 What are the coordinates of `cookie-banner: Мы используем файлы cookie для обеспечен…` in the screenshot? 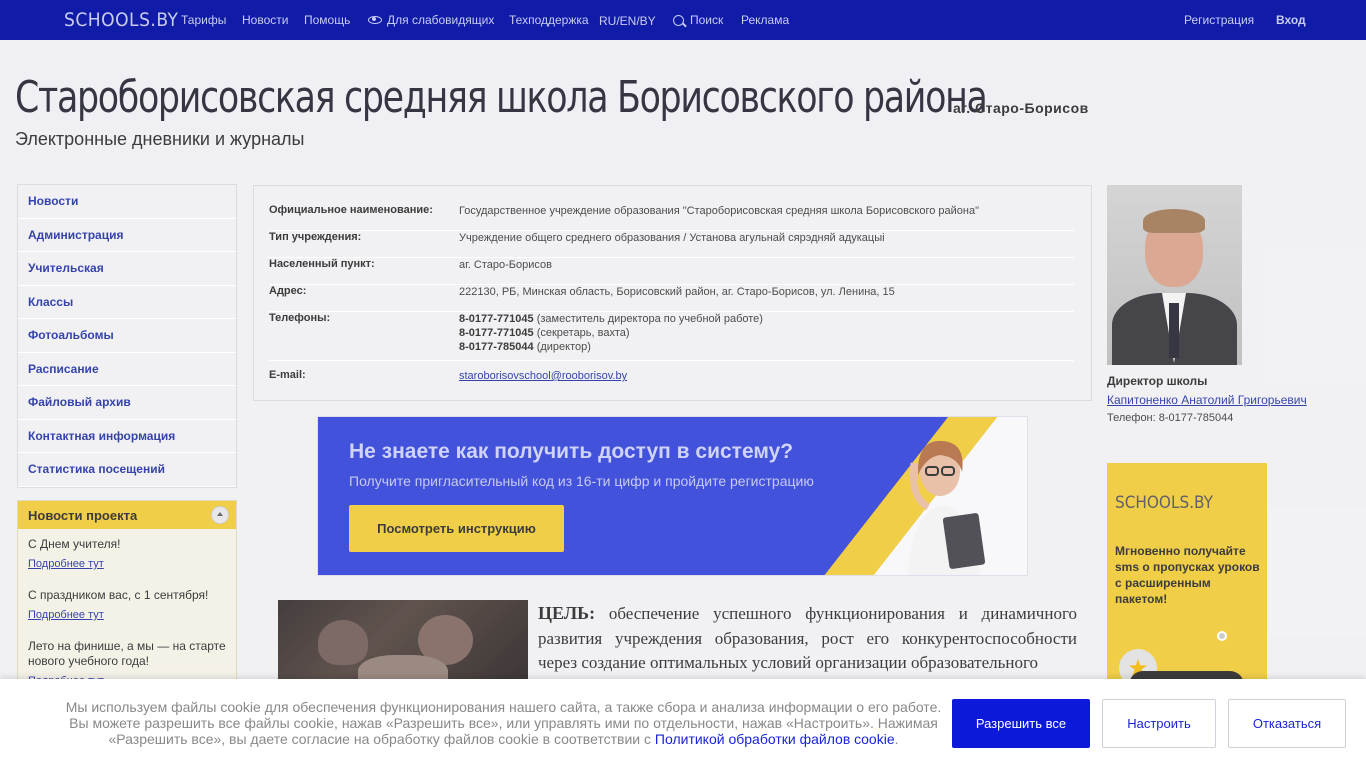 It's located at (683, 723).